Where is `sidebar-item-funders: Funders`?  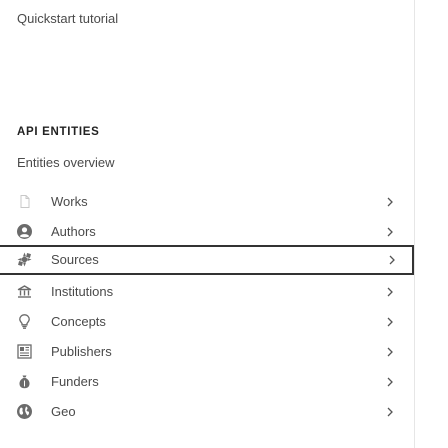
sidebar-item-funders: Funders is located at coordinates (206, 382).